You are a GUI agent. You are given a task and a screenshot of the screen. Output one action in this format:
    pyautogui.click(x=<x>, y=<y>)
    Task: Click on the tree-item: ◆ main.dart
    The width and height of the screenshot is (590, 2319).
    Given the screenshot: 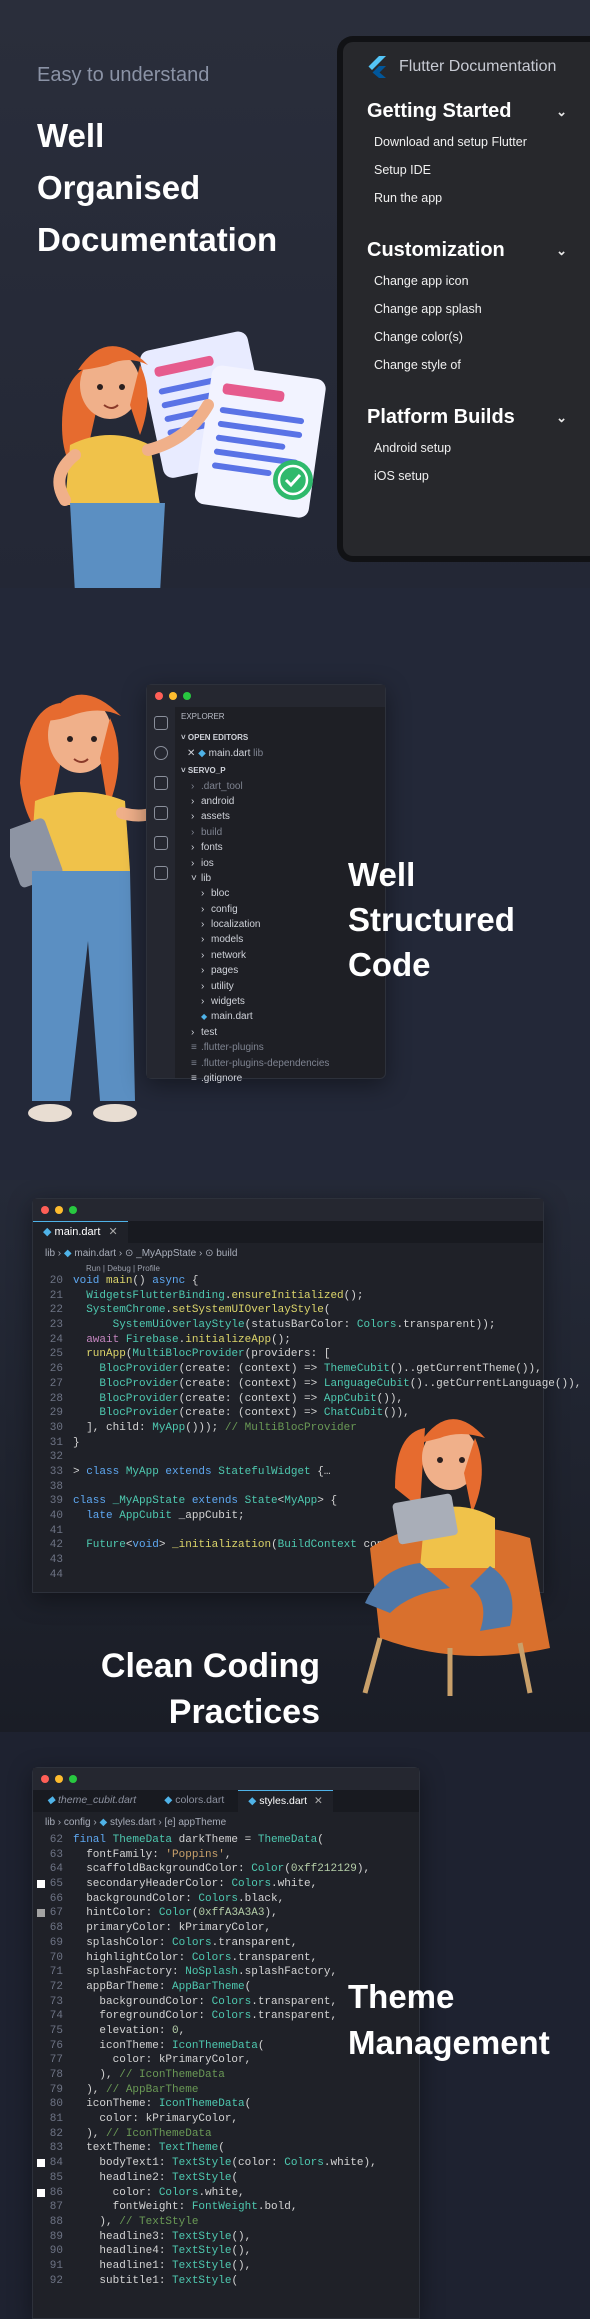 What is the action you would take?
    pyautogui.click(x=281, y=1016)
    